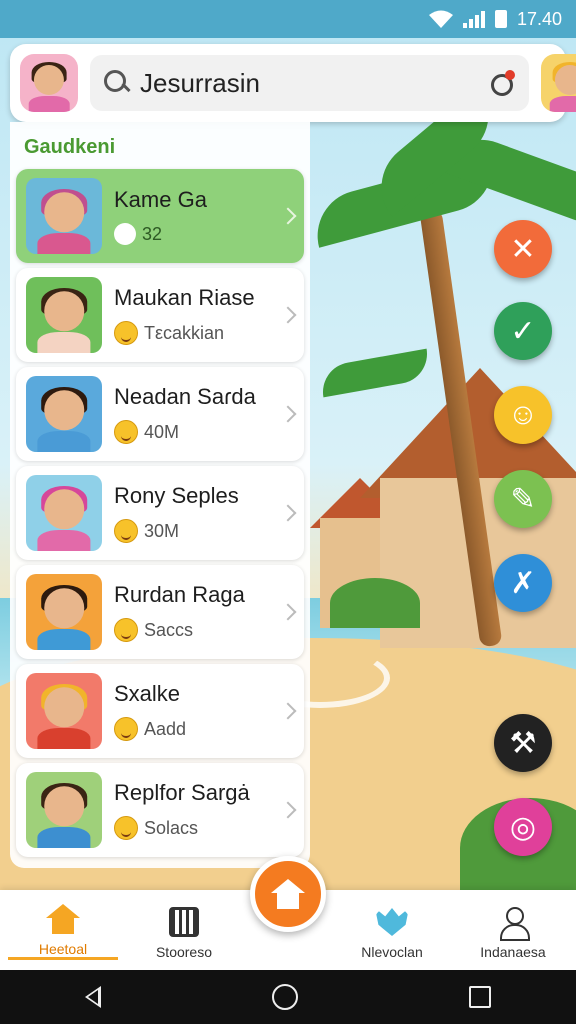 The height and width of the screenshot is (1024, 576). I want to click on check-button: ✓, so click(523, 331).